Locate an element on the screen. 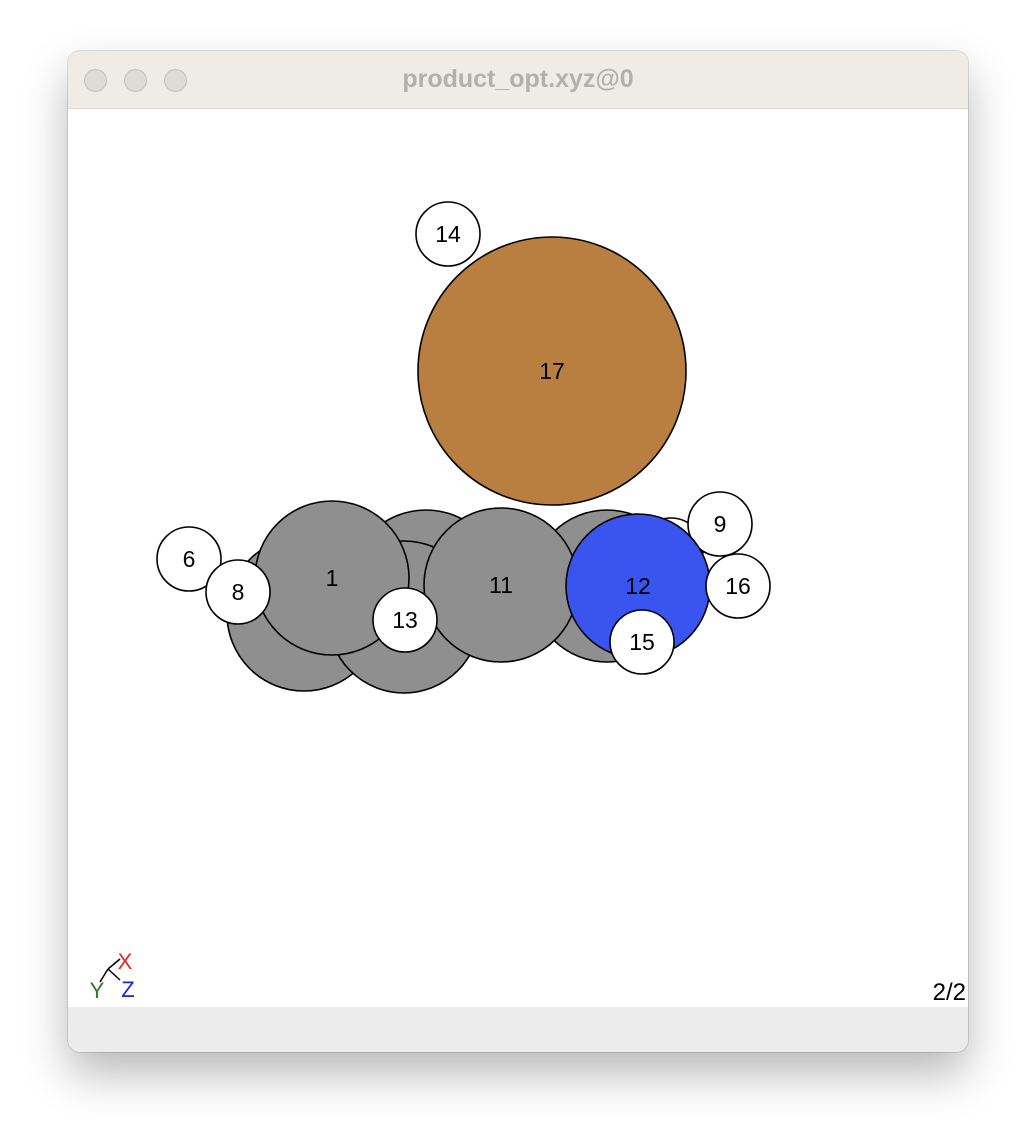  y-axis-label: Y is located at coordinates (97, 990).